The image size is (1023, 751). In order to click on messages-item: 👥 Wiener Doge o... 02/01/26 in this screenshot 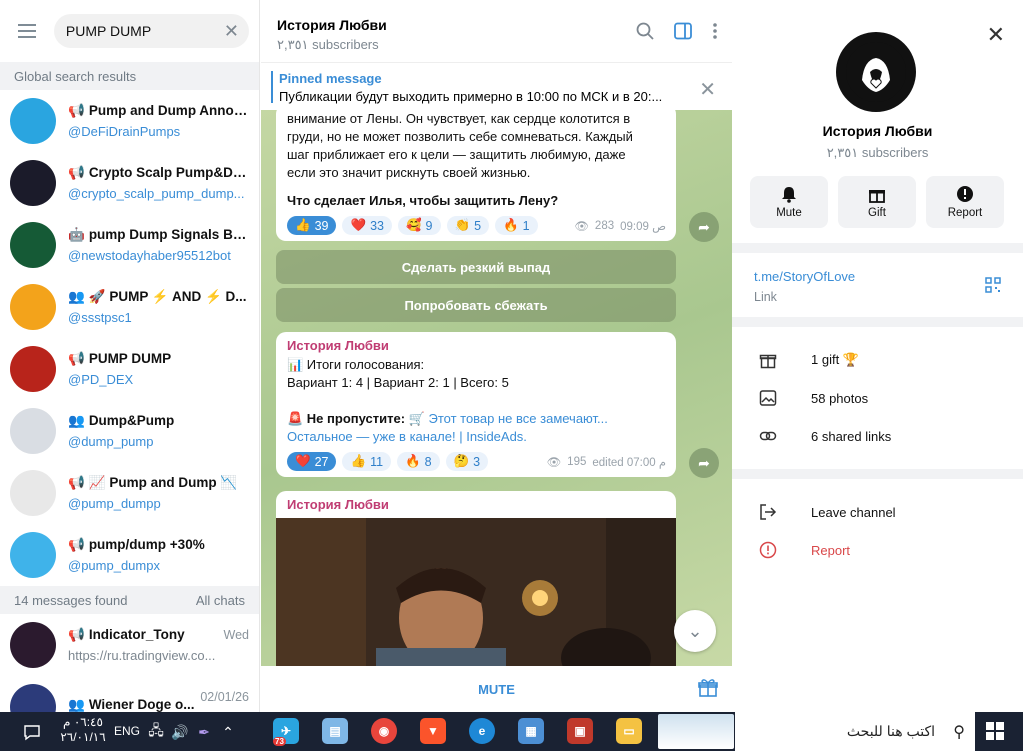, I will do `click(129, 694)`.